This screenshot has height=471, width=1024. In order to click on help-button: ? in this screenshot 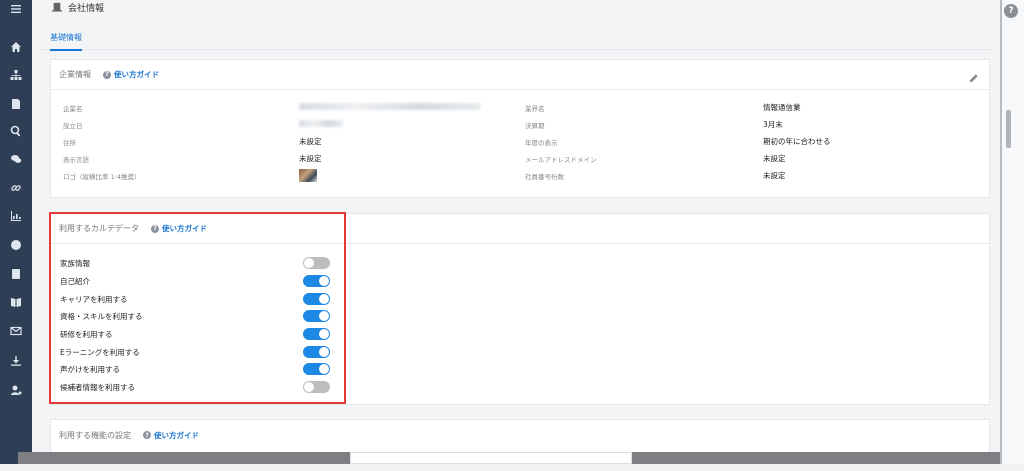, I will do `click(1011, 11)`.